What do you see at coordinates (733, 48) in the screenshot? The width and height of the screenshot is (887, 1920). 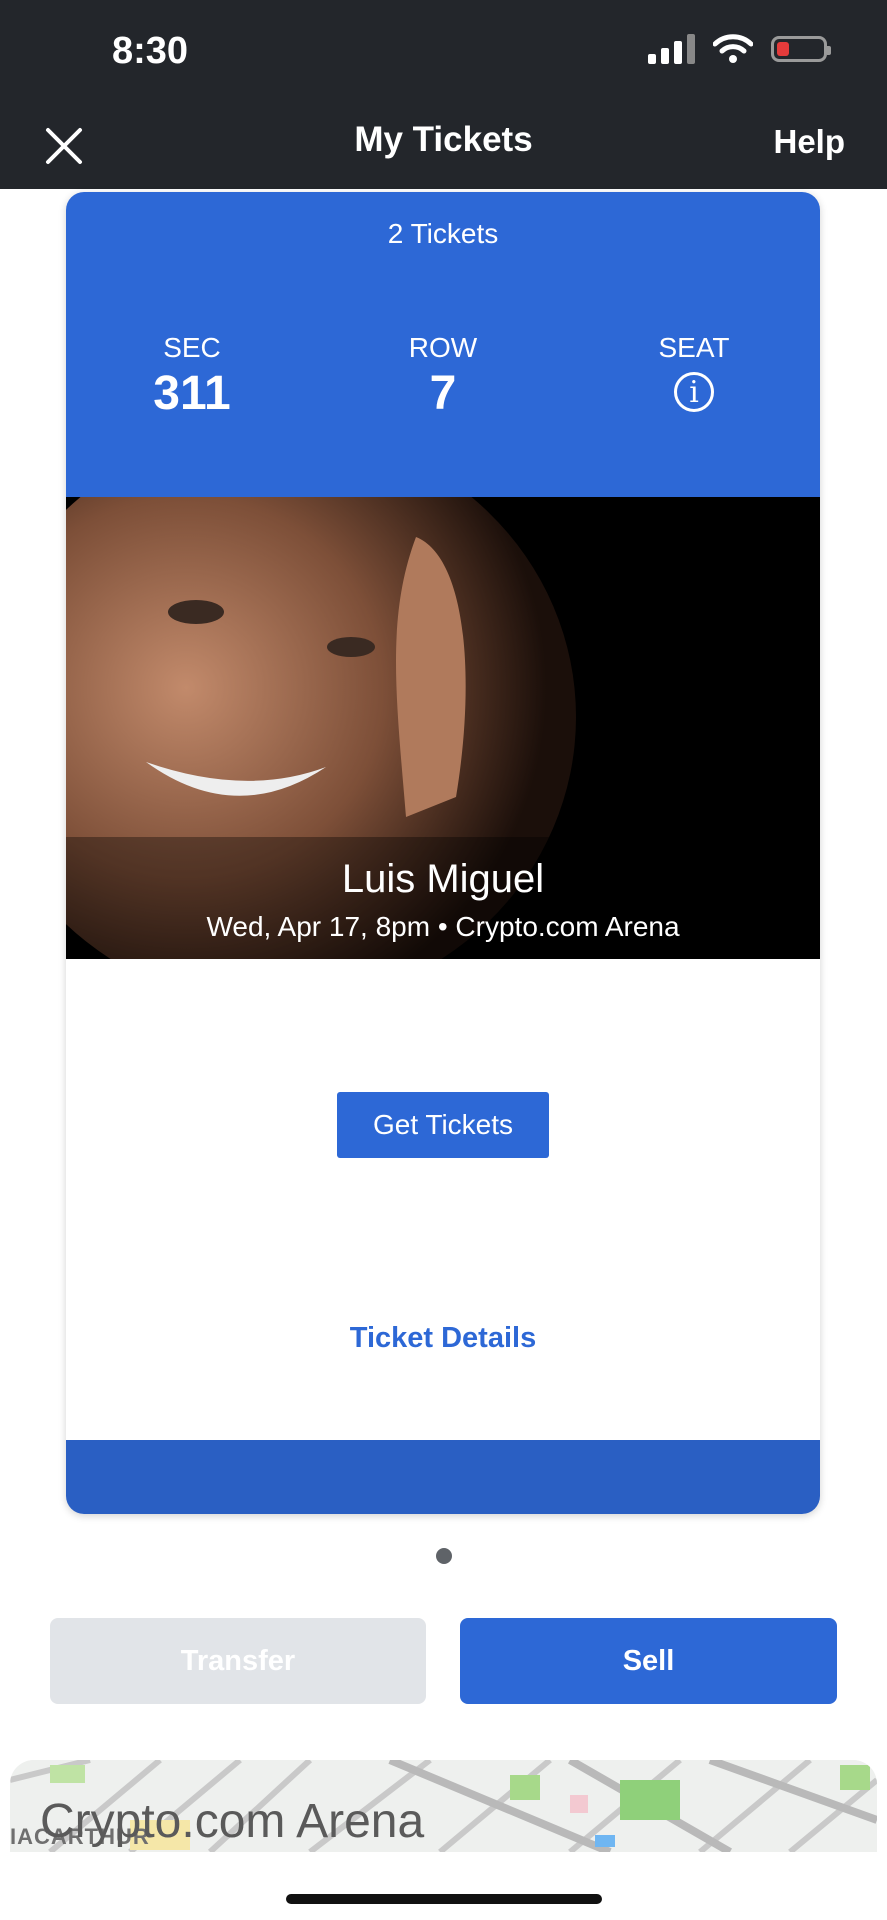 I see `wifi-icon` at bounding box center [733, 48].